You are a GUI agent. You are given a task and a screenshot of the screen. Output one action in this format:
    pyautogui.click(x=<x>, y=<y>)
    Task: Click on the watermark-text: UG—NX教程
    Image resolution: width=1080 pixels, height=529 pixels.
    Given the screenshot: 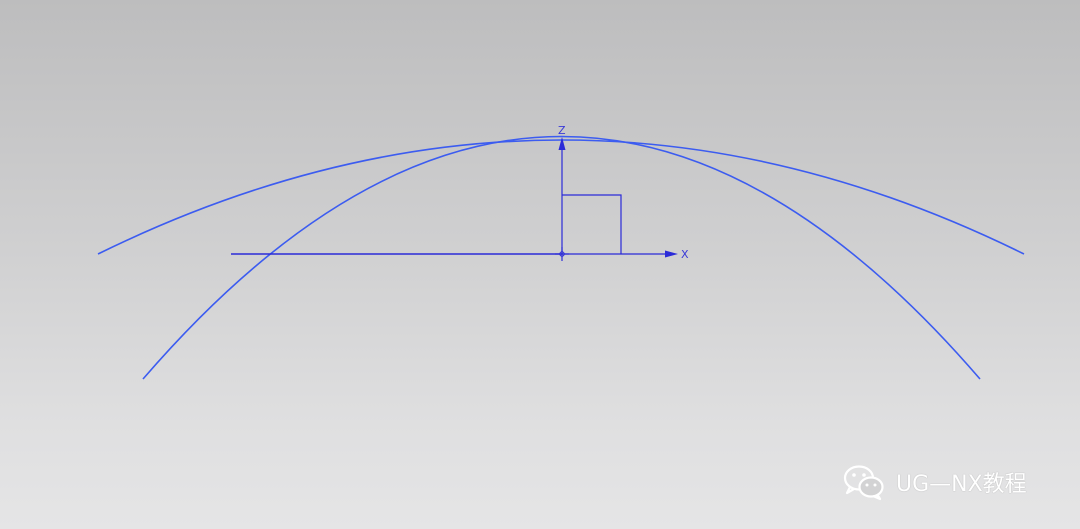 What is the action you would take?
    pyautogui.click(x=961, y=484)
    